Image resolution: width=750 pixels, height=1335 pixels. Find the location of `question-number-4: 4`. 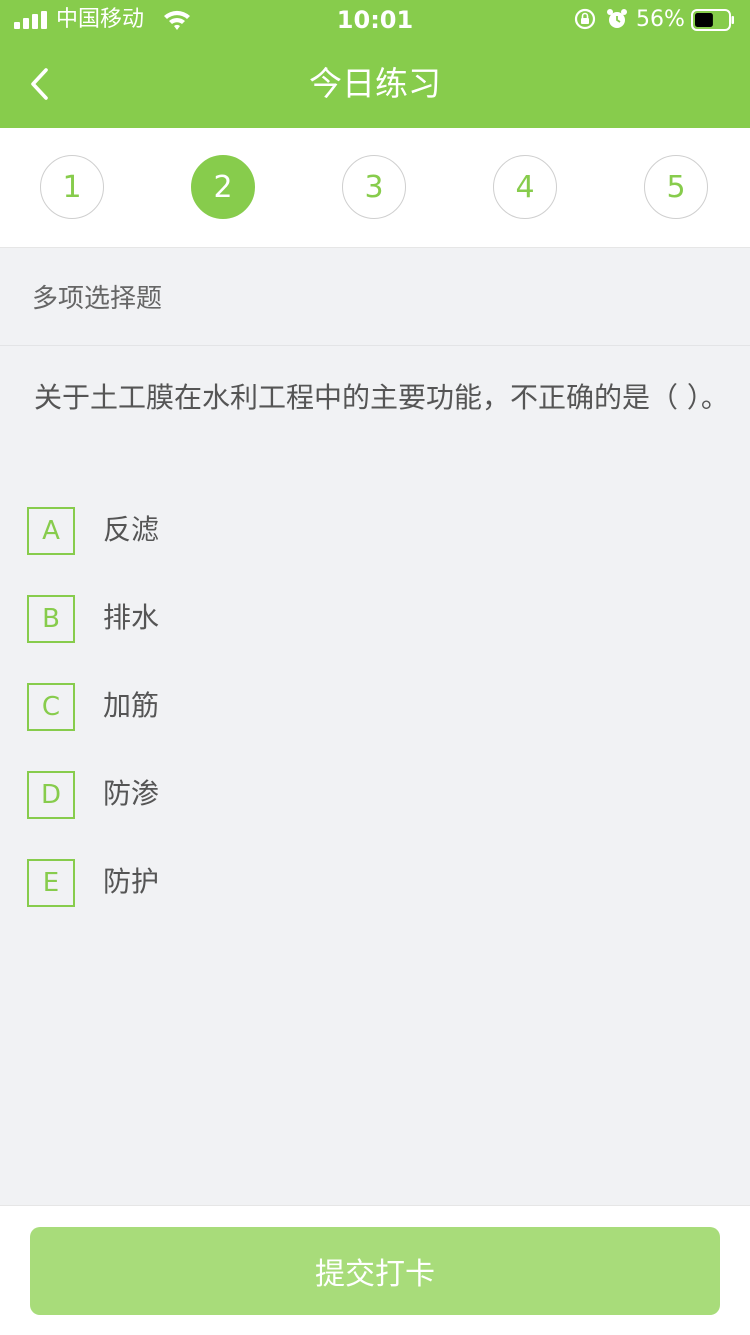

question-number-4: 4 is located at coordinates (525, 187).